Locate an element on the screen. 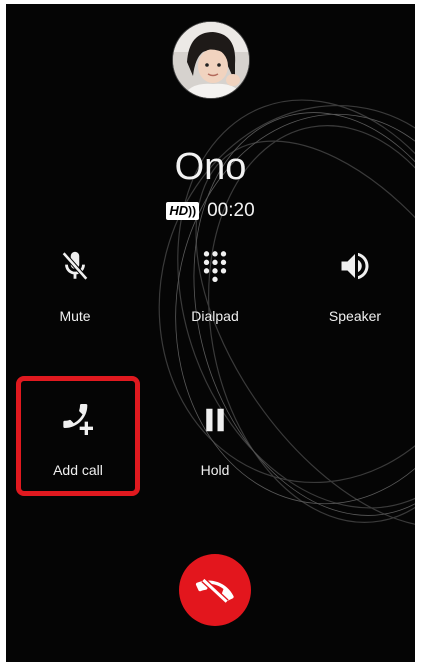  add-call-button: Add call is located at coordinates (78, 439).